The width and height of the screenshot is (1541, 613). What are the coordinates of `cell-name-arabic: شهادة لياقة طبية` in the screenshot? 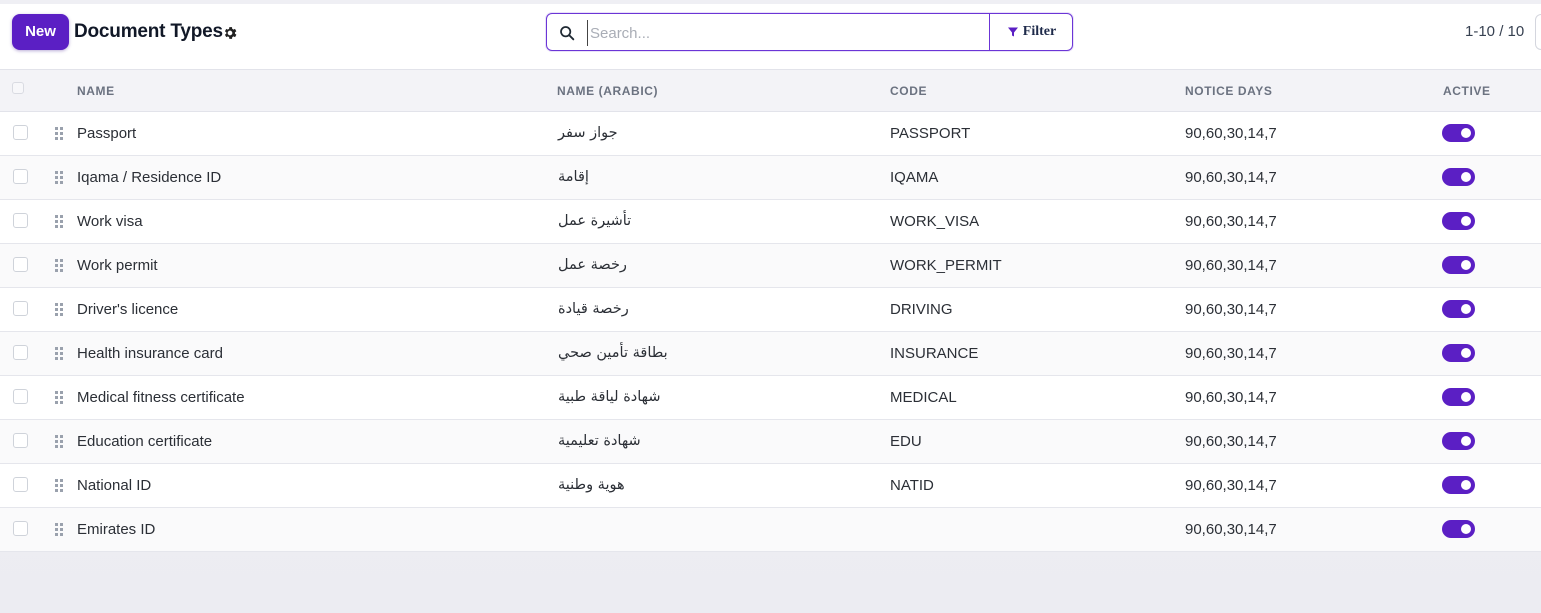 It's located at (609, 397).